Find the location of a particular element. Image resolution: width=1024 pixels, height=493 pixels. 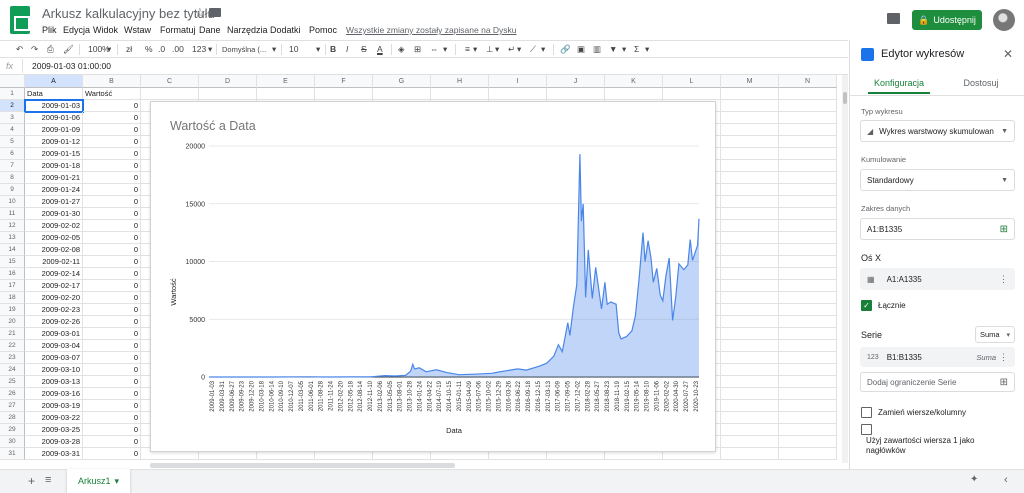

cell-B7: 0 is located at coordinates (112, 166).